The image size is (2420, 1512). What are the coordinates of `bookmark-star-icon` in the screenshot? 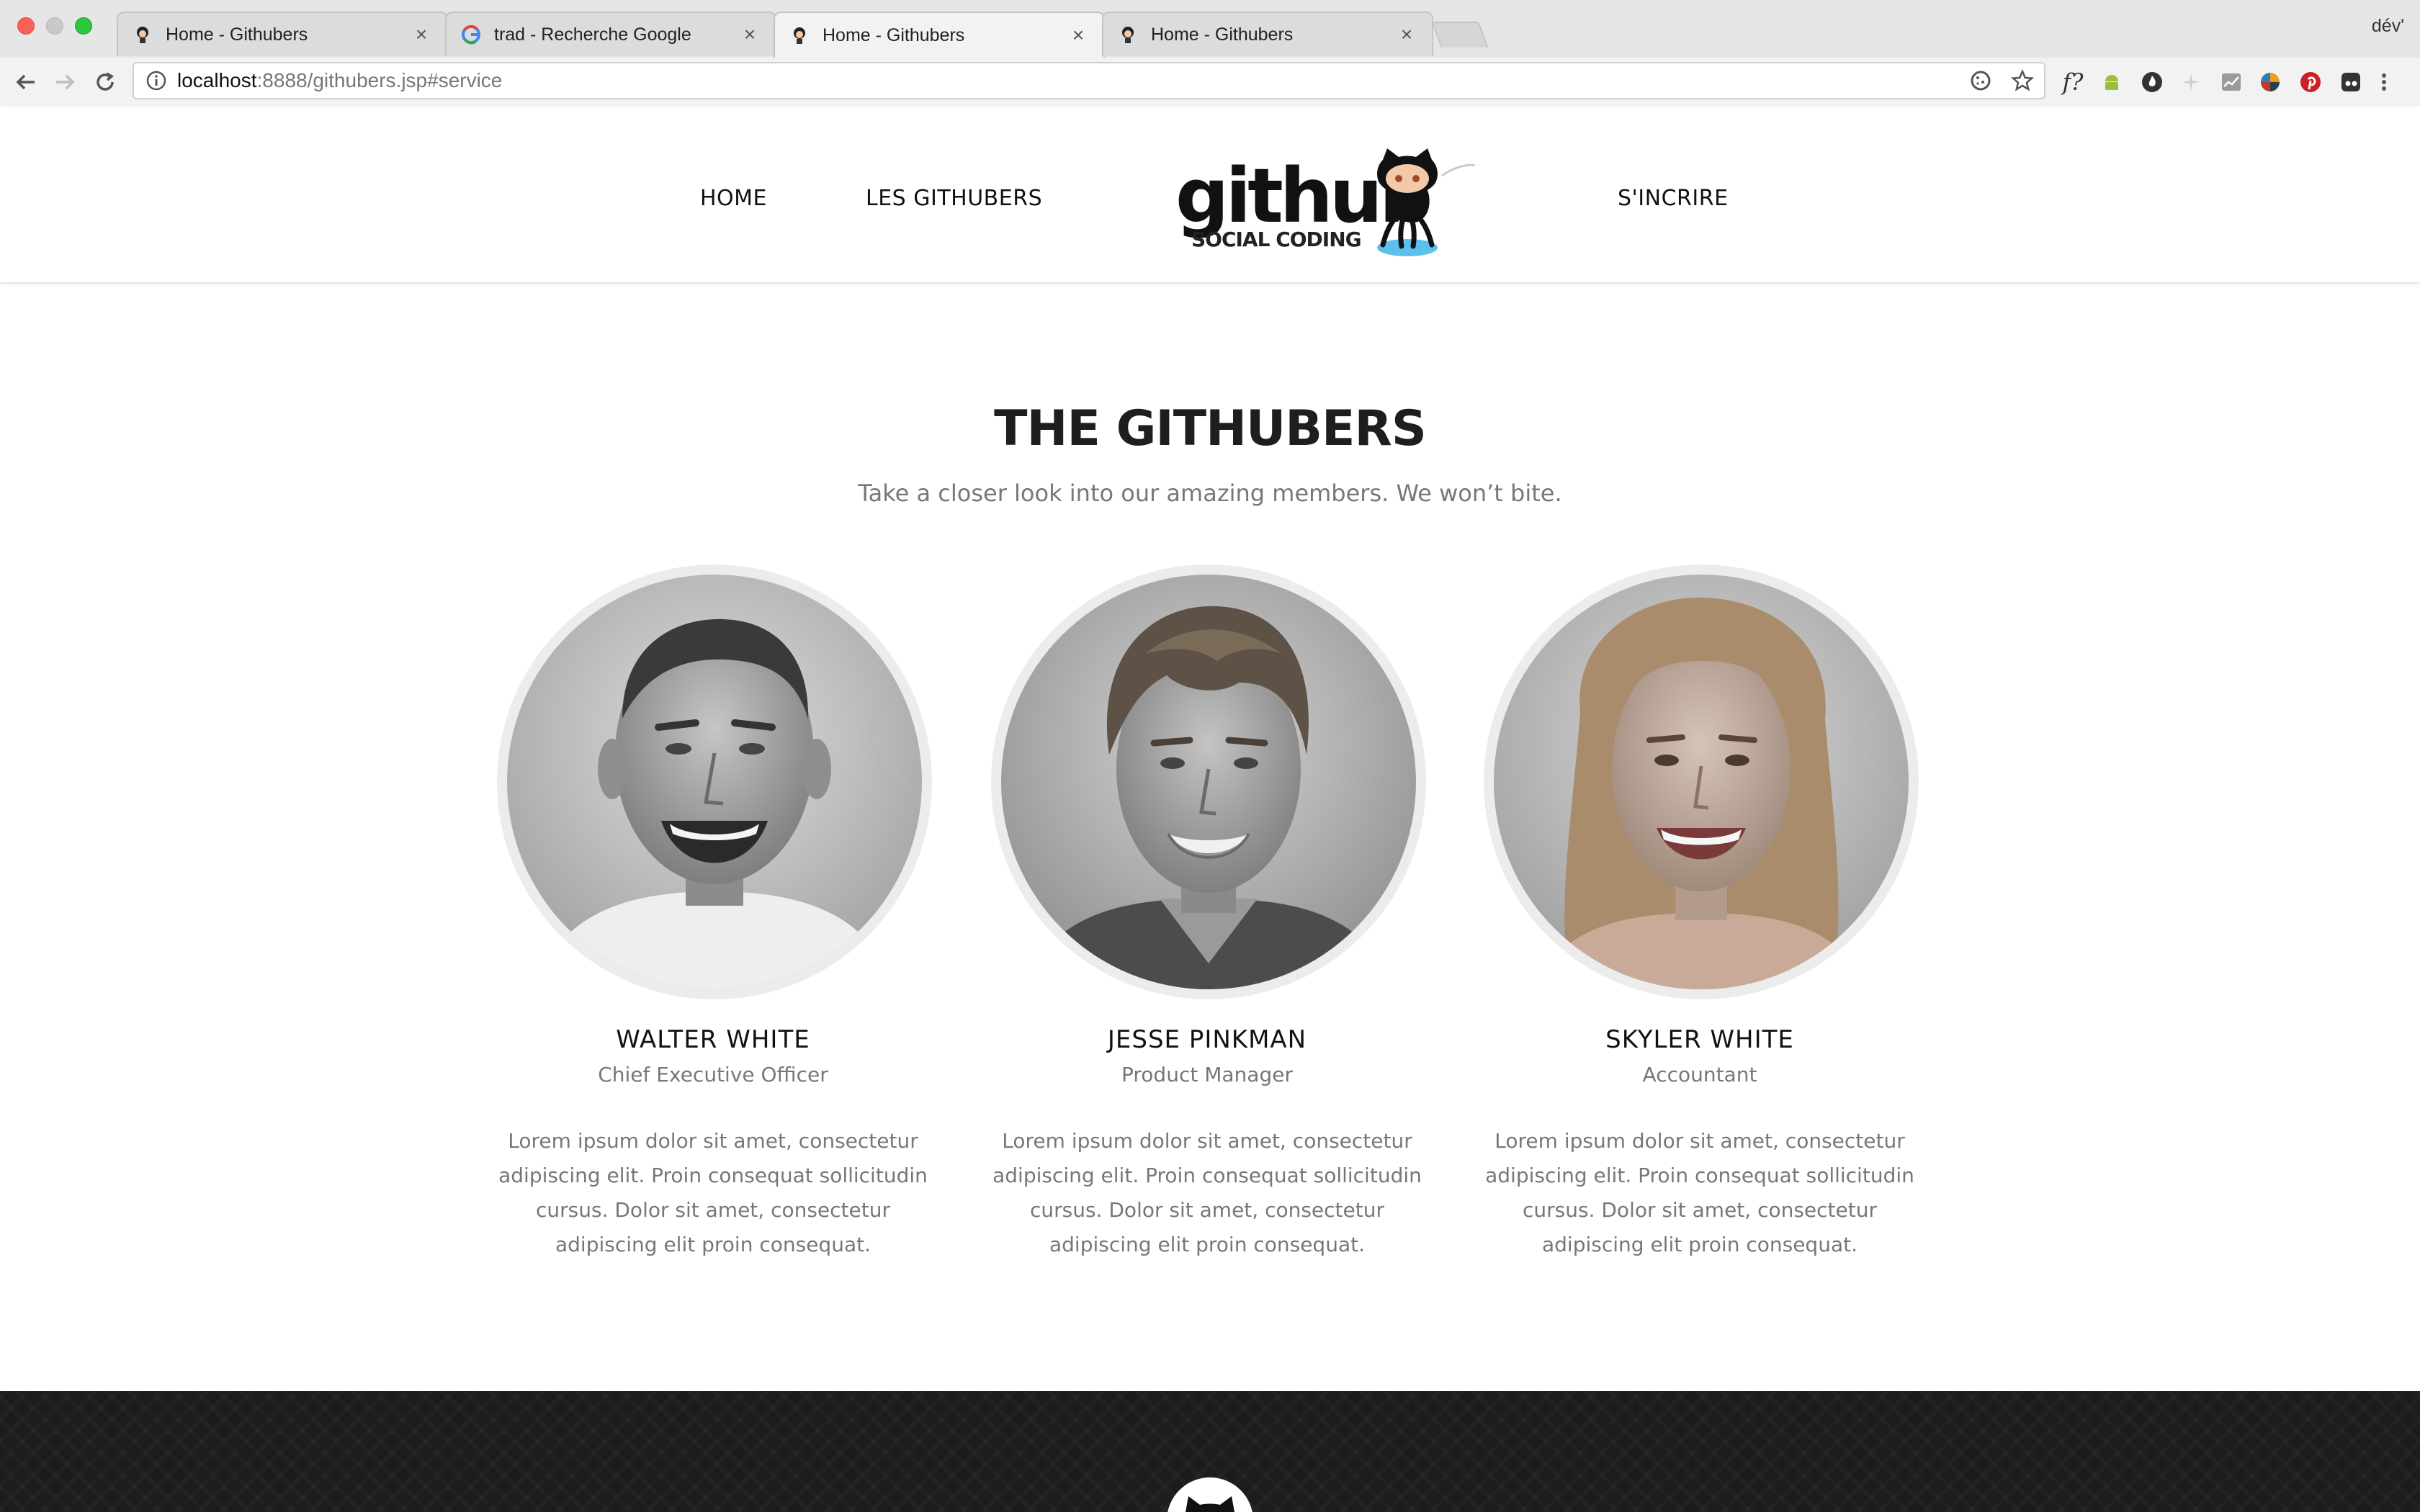 It's located at (2022, 80).